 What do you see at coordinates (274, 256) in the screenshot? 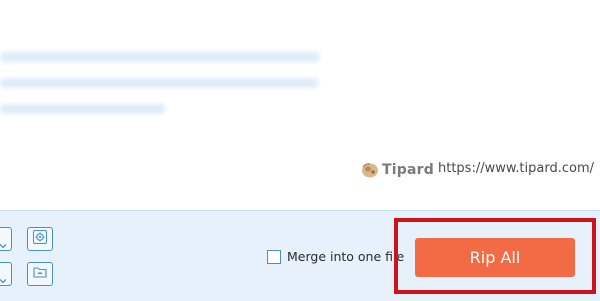
I see `merge-checkbox` at bounding box center [274, 256].